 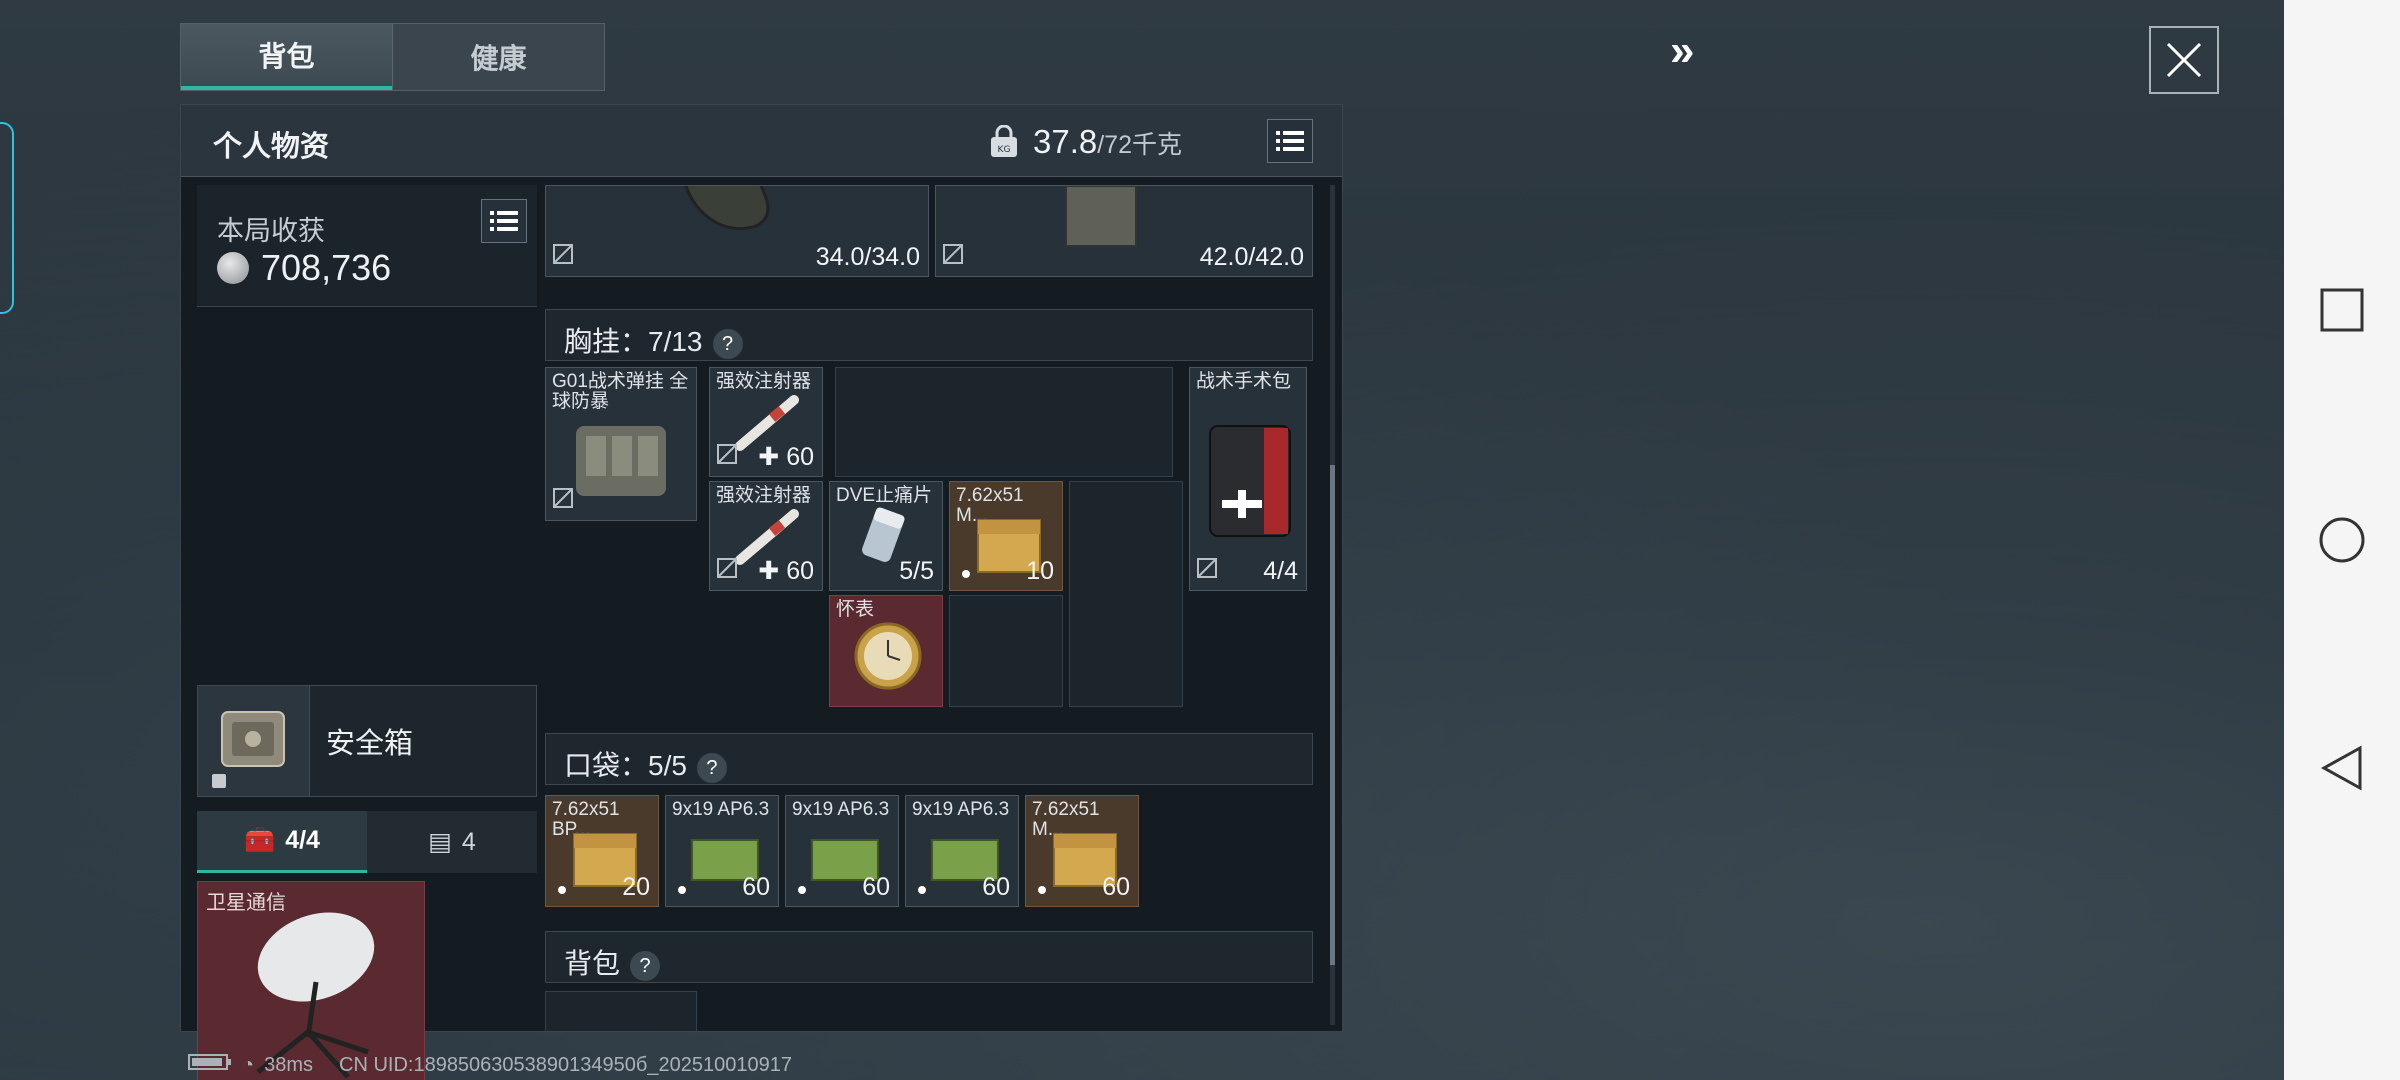 I want to click on backpack-title: 背包, so click(x=592, y=963).